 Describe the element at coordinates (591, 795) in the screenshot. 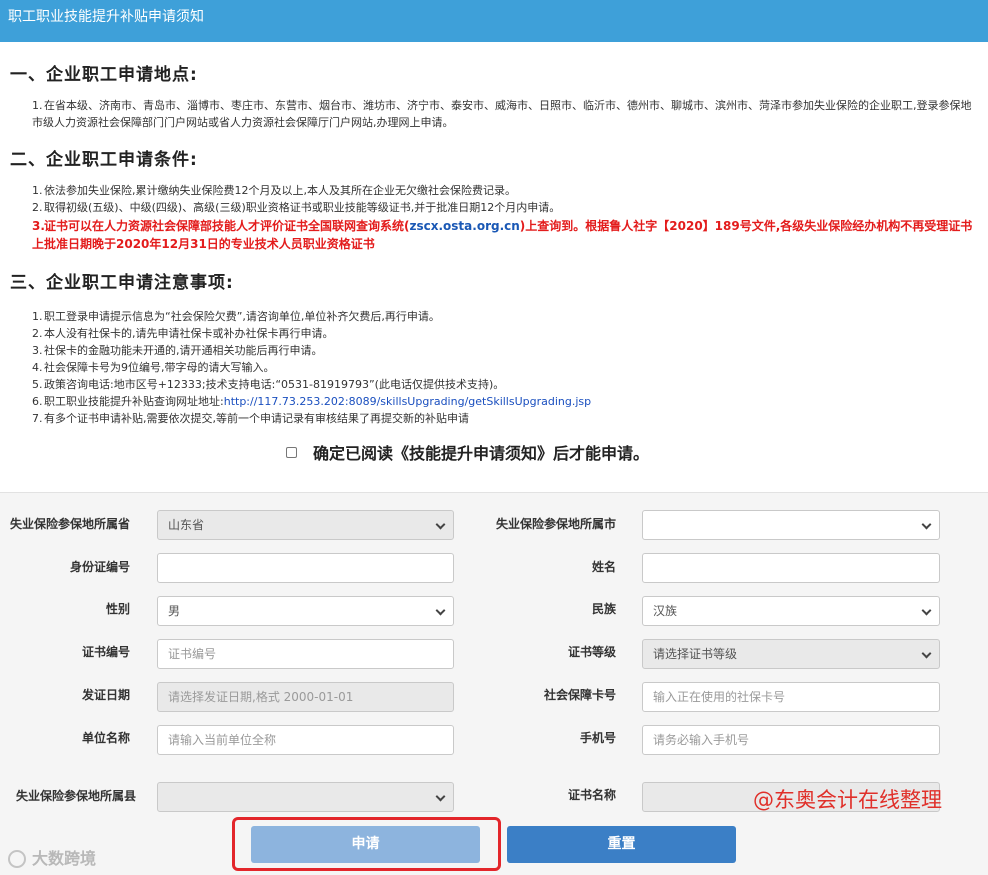

I see `certname-label: 证书名称` at that location.